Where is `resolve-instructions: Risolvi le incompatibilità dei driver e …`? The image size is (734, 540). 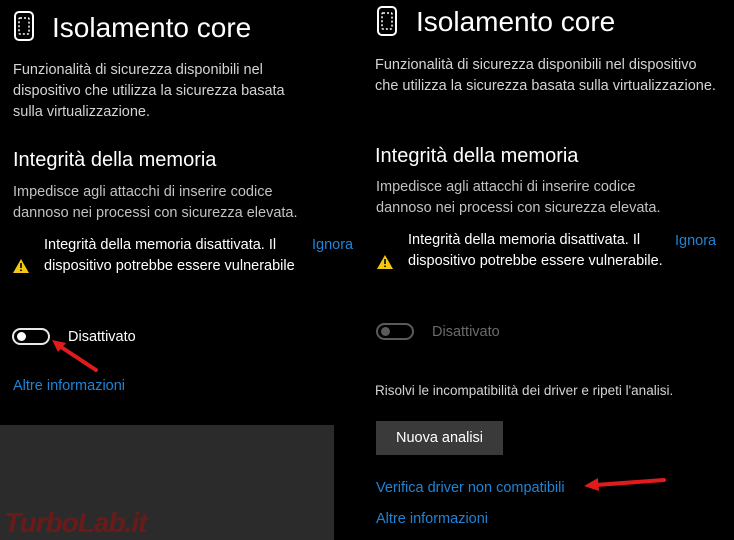
resolve-instructions: Risolvi le incompatibilità dei driver e … is located at coordinates (524, 390).